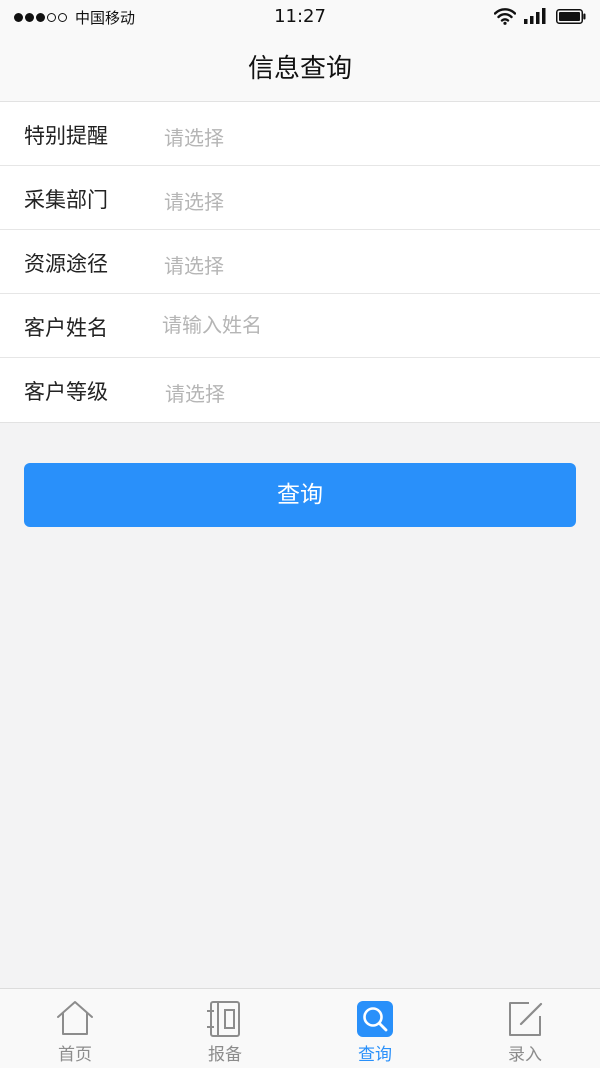 The width and height of the screenshot is (600, 1068). What do you see at coordinates (75, 1019) in the screenshot?
I see `home-icon` at bounding box center [75, 1019].